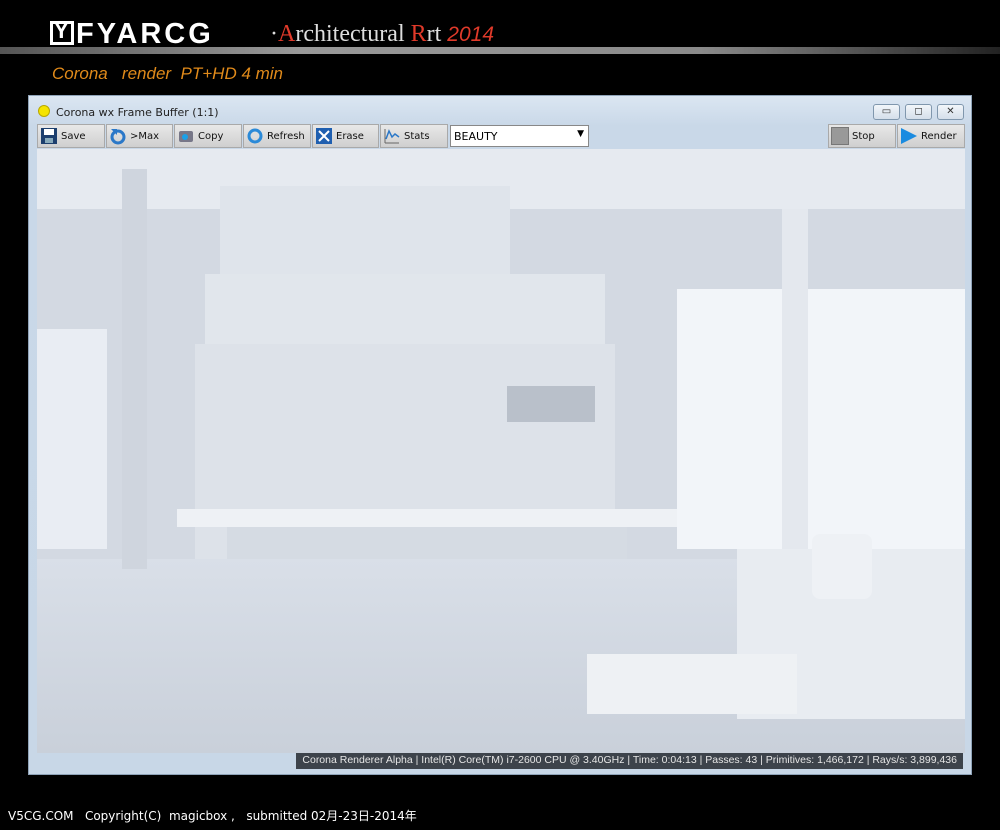 The height and width of the screenshot is (830, 1000). I want to click on floppy-icon, so click(49, 136).